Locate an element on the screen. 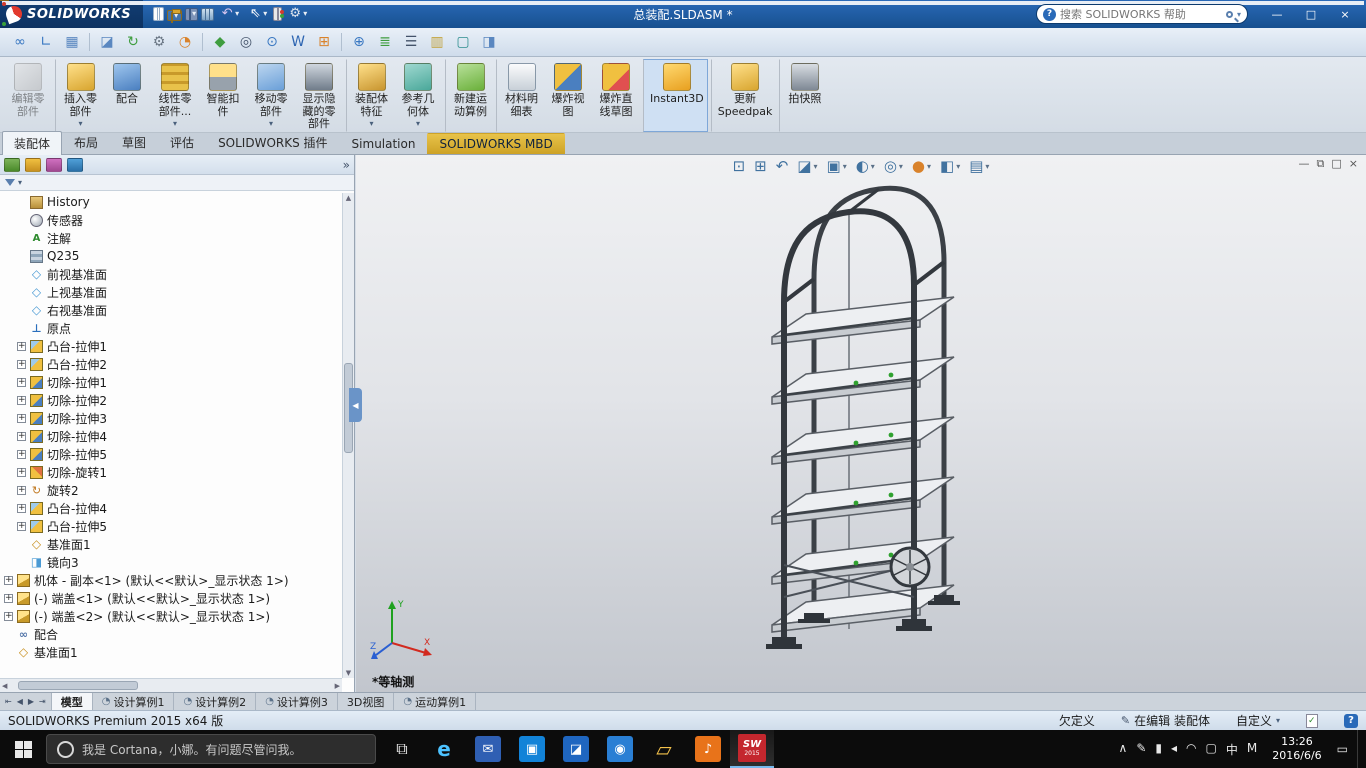 The height and width of the screenshot is (768, 1366). cortana-search-box: 我是 Cortana，小娜。有问题尽管问我。 is located at coordinates (211, 749).